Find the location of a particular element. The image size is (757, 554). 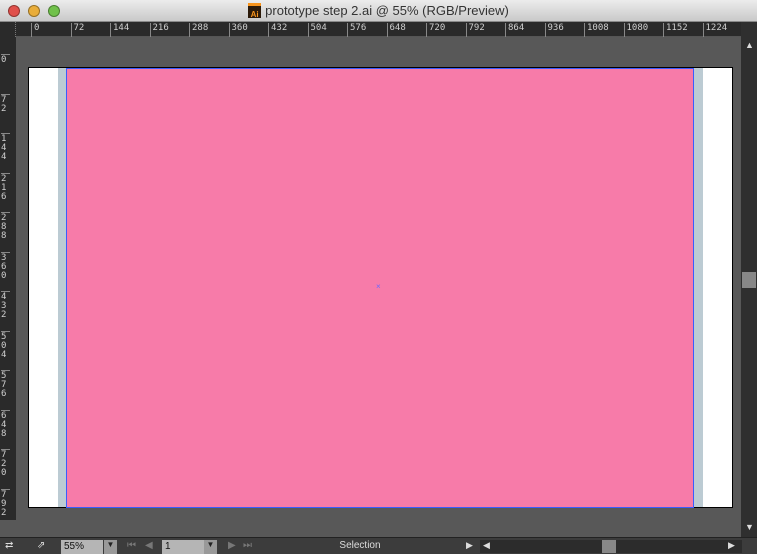

ruler-tick-label: 1152 is located at coordinates (675, 30).